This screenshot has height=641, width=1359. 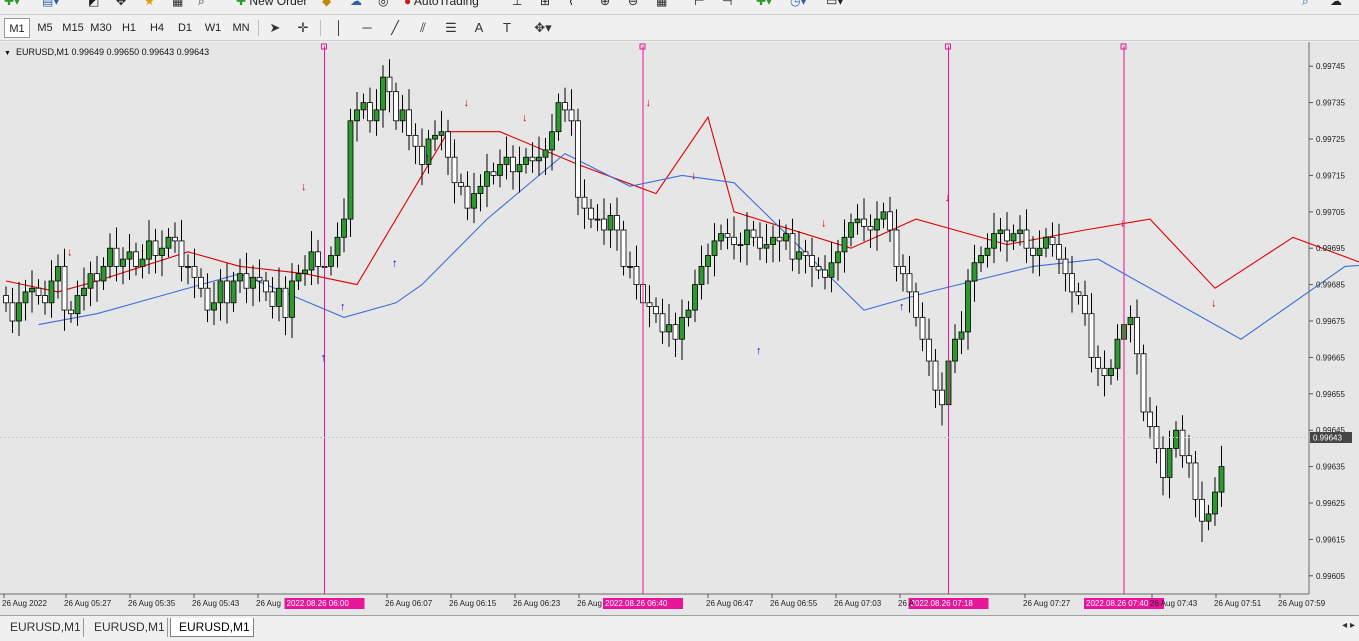 I want to click on arrows-dropdown-icon: ✥▾, so click(x=543, y=28).